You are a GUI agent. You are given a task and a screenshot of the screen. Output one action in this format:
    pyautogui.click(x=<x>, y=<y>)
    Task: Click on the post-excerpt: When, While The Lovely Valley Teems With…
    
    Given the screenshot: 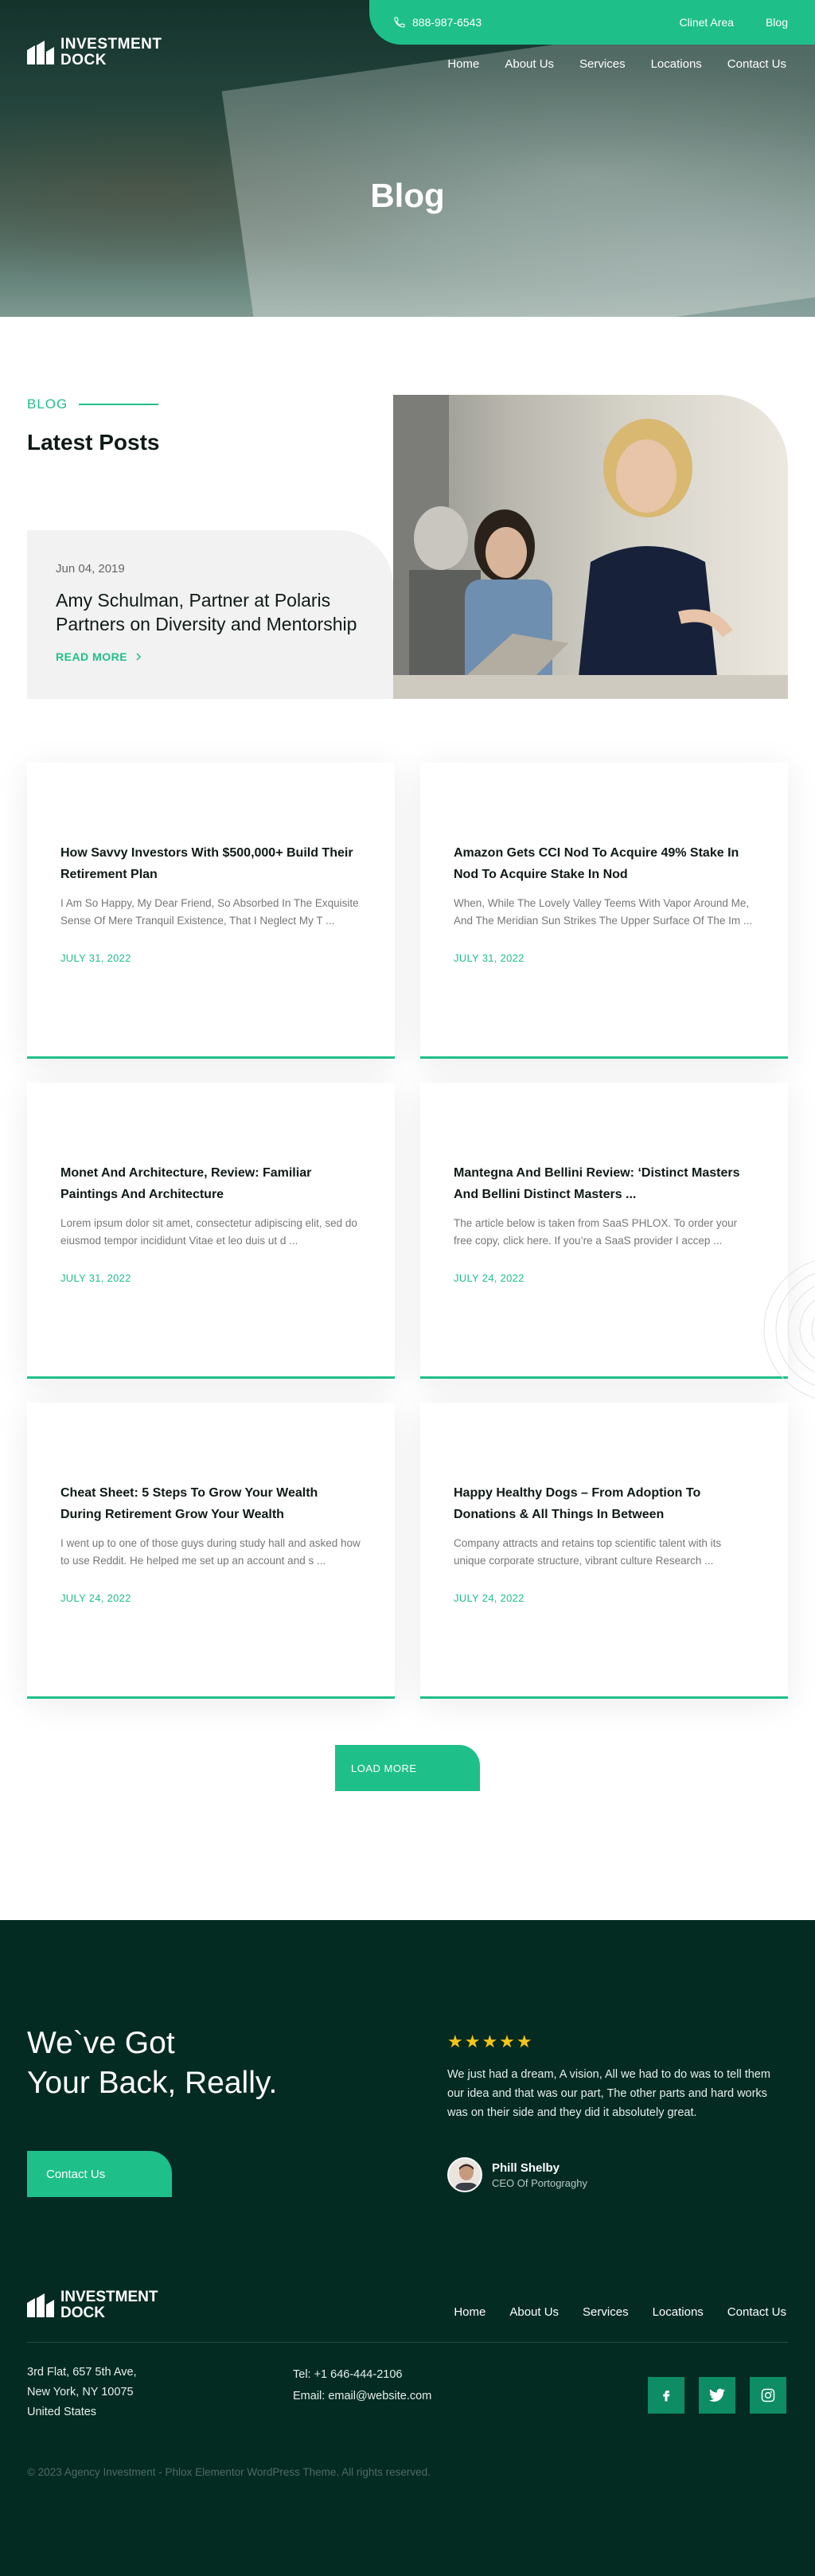 What is the action you would take?
    pyautogui.click(x=603, y=912)
    